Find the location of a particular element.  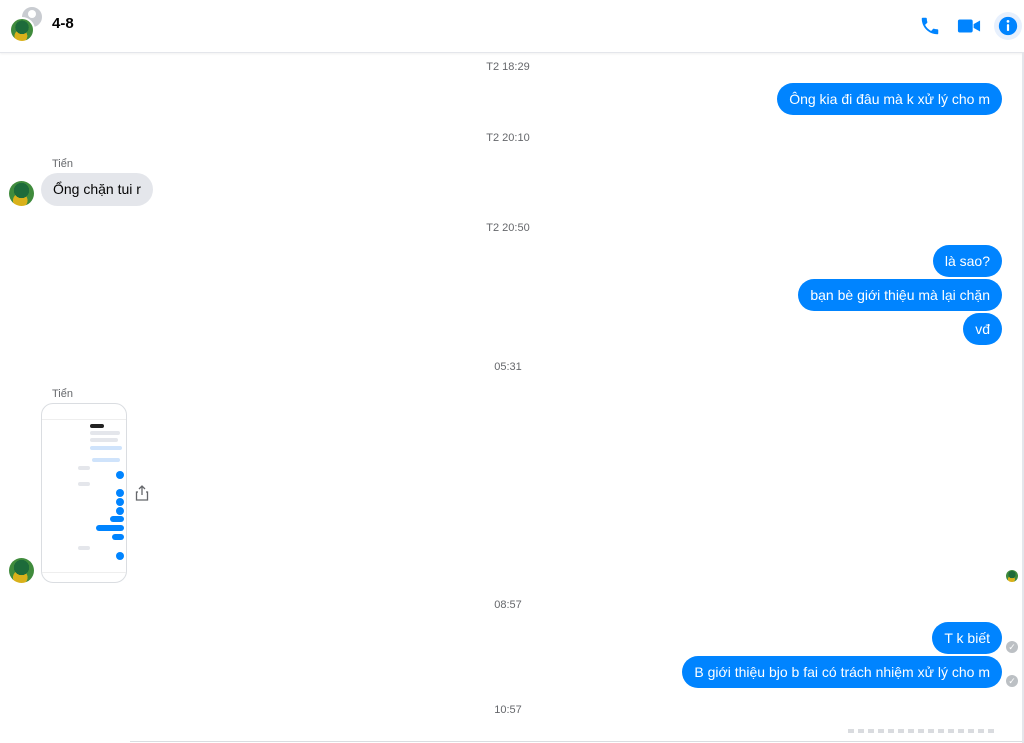

timestamp: T2 18:29 is located at coordinates (508, 67).